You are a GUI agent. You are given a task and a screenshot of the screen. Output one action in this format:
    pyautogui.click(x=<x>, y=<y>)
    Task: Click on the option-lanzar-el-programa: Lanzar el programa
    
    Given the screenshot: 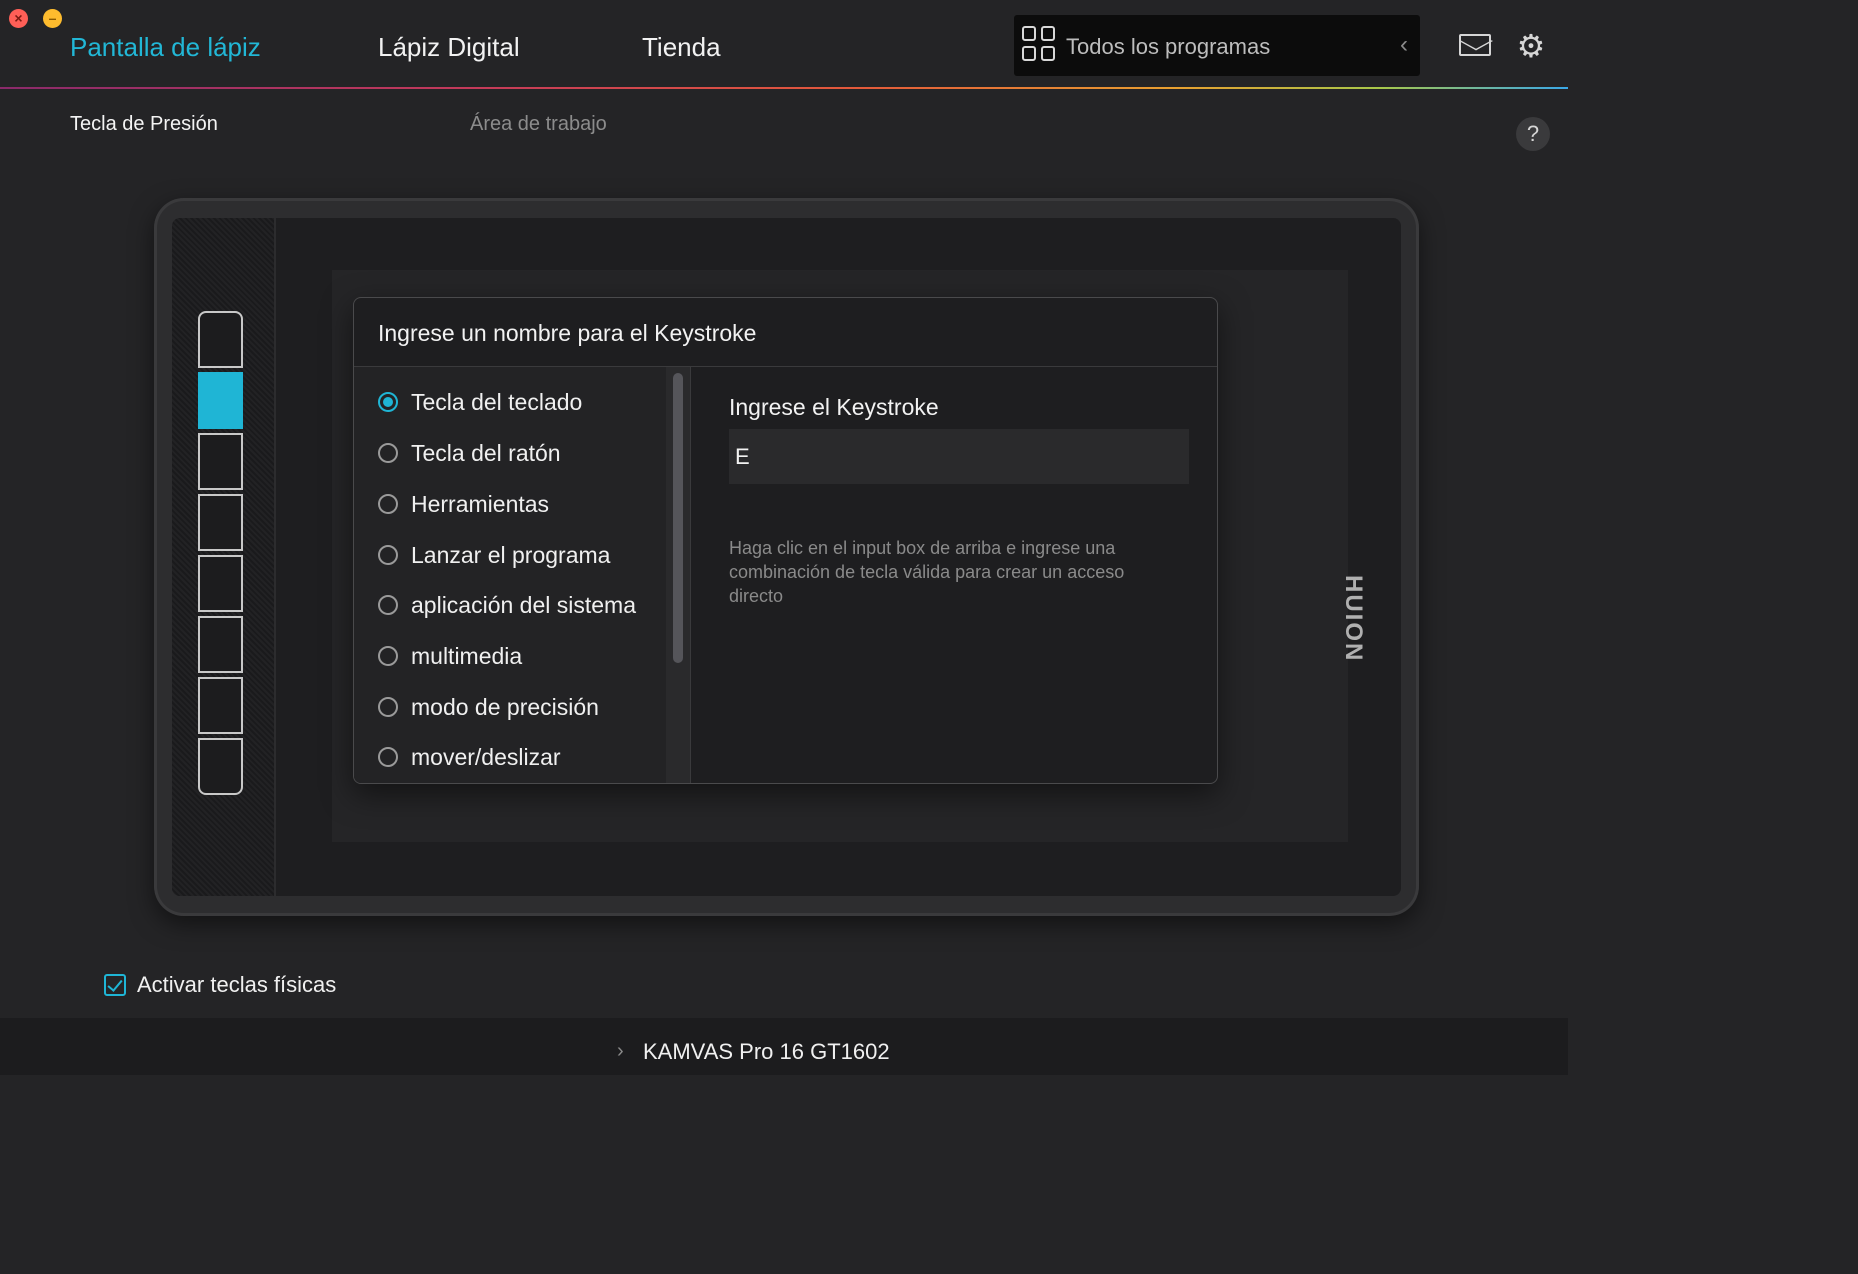 What is the action you would take?
    pyautogui.click(x=494, y=555)
    